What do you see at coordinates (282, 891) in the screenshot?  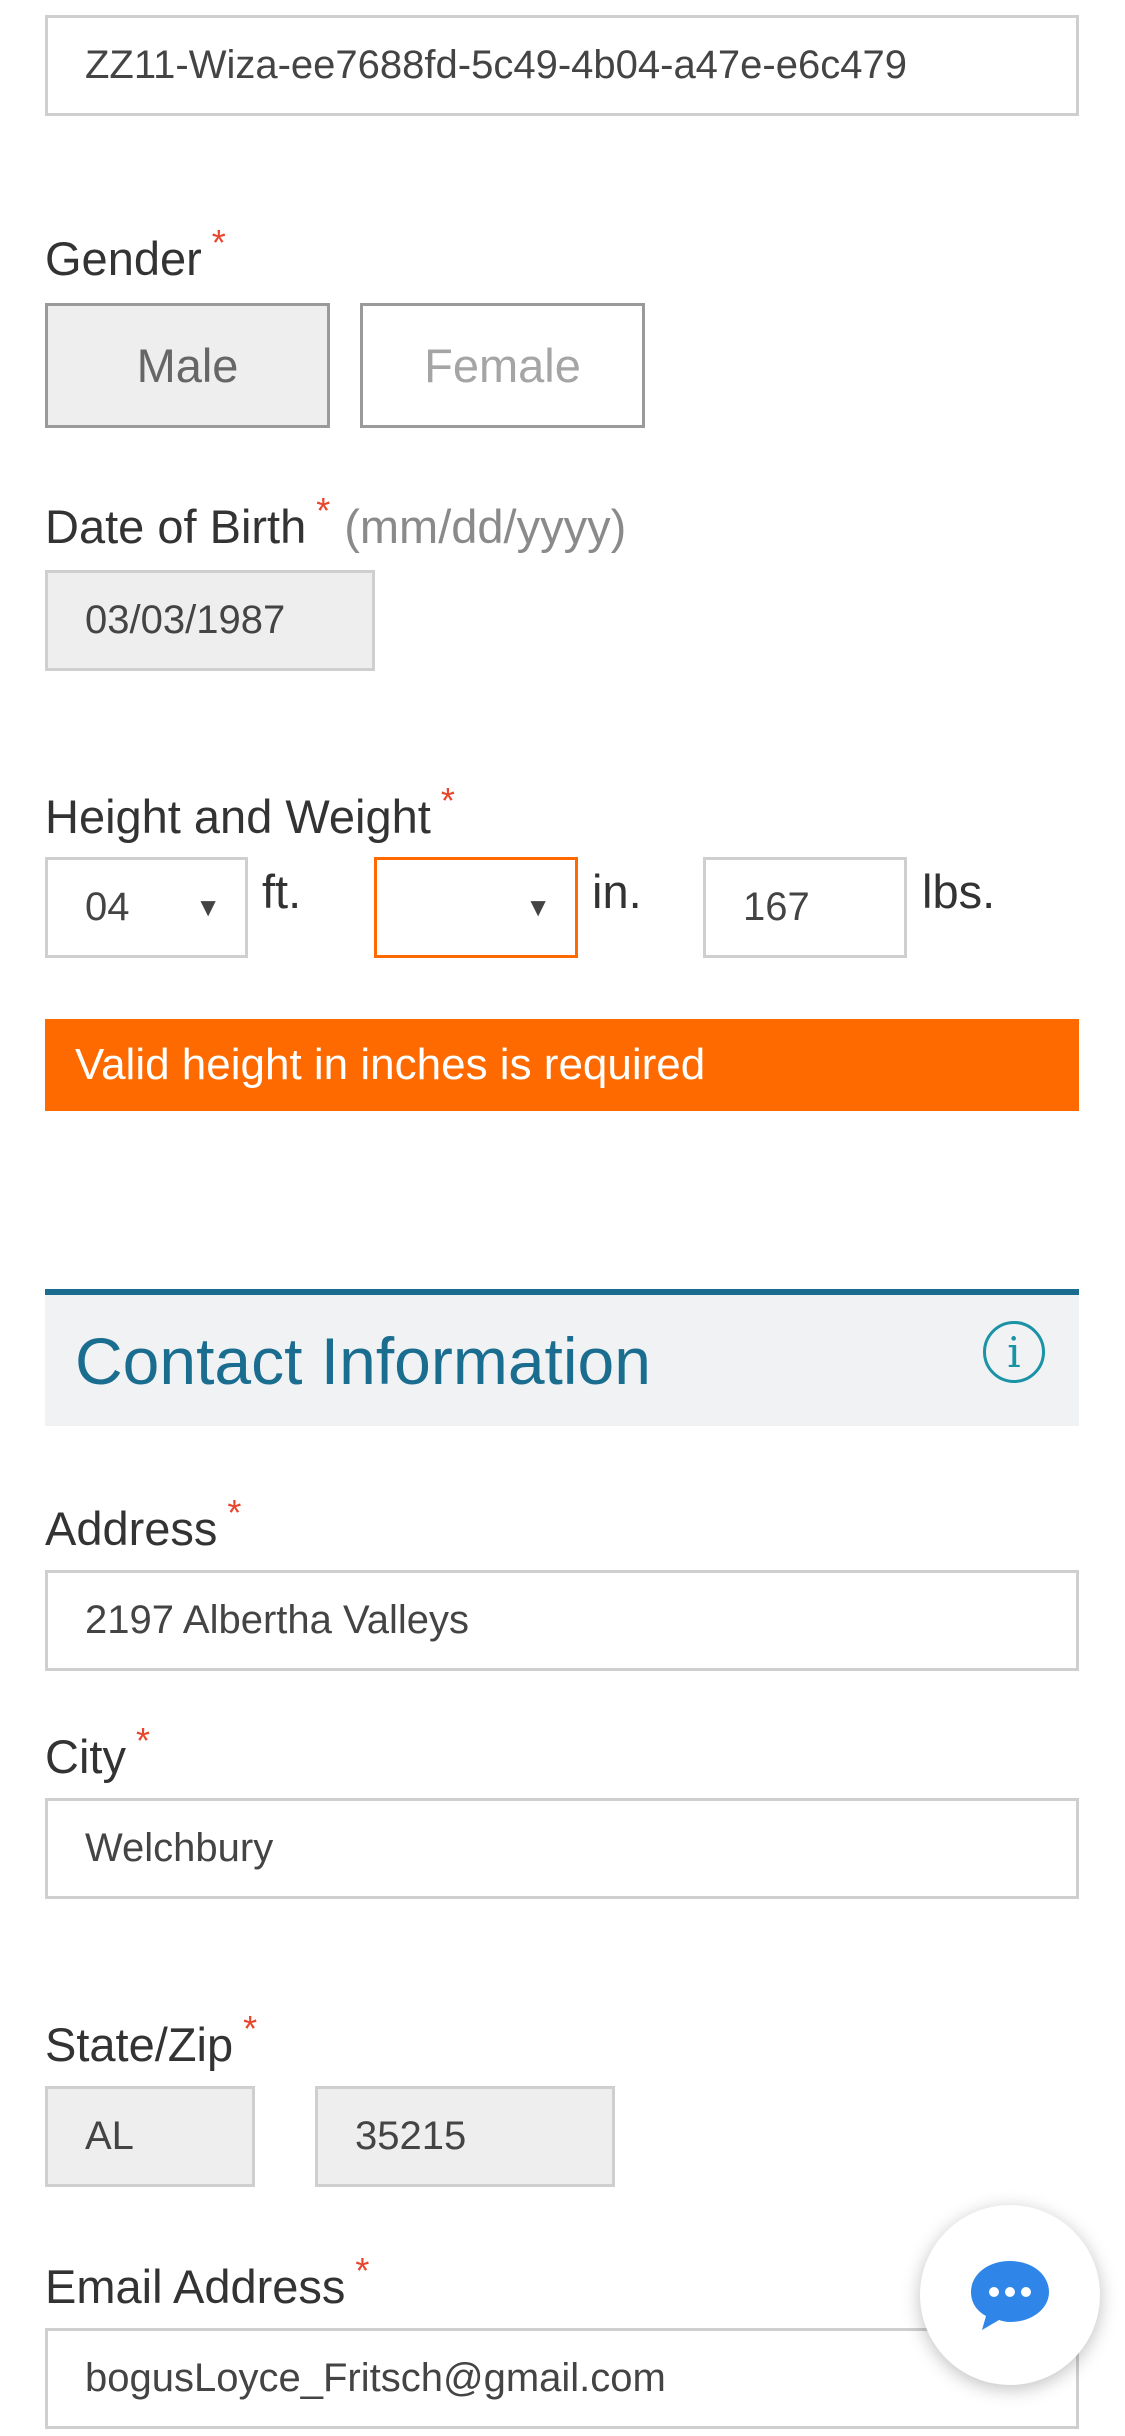 I see `feet-unit-label: ft.` at bounding box center [282, 891].